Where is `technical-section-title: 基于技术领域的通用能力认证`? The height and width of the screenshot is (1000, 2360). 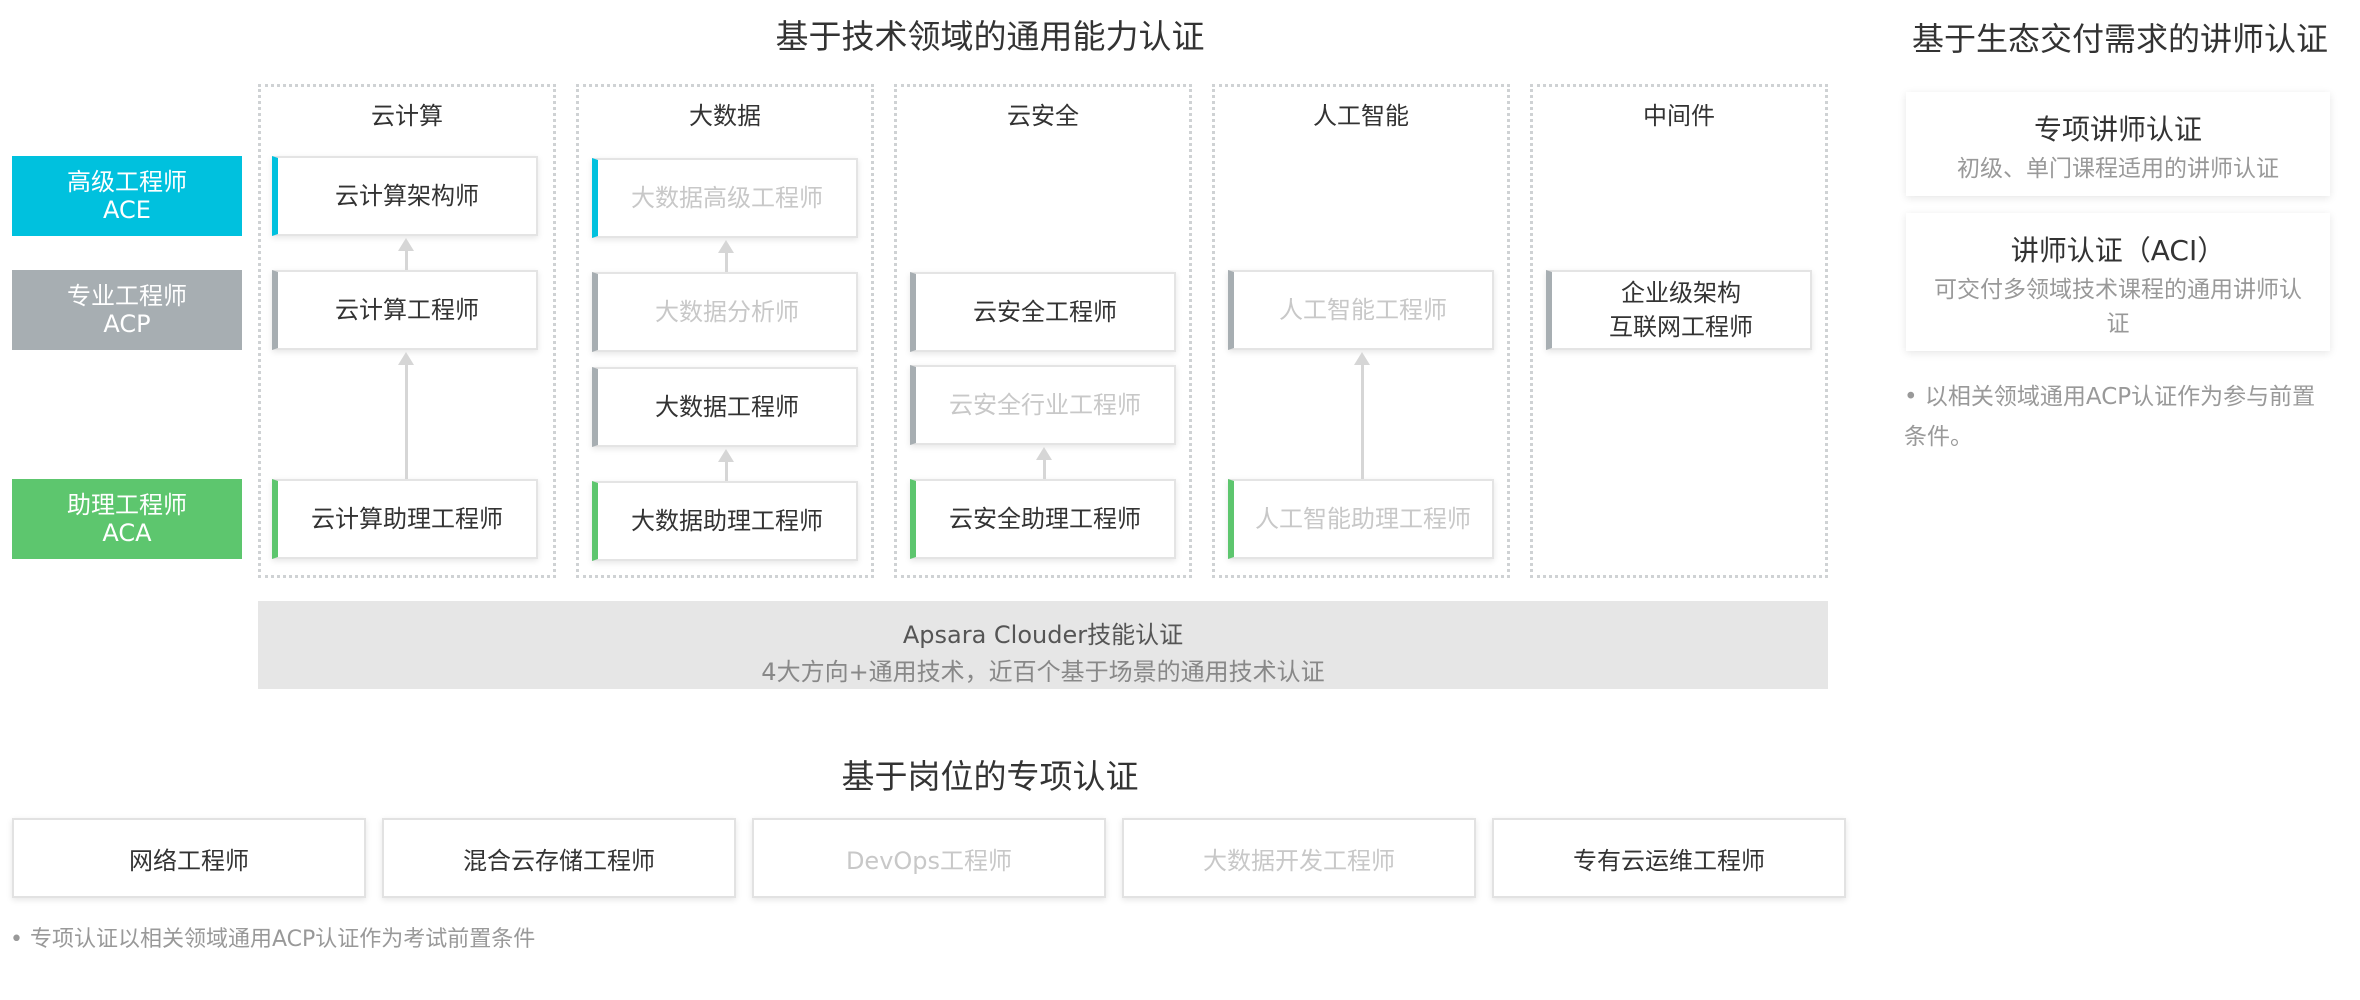
technical-section-title: 基于技术领域的通用能力认证 is located at coordinates (990, 36).